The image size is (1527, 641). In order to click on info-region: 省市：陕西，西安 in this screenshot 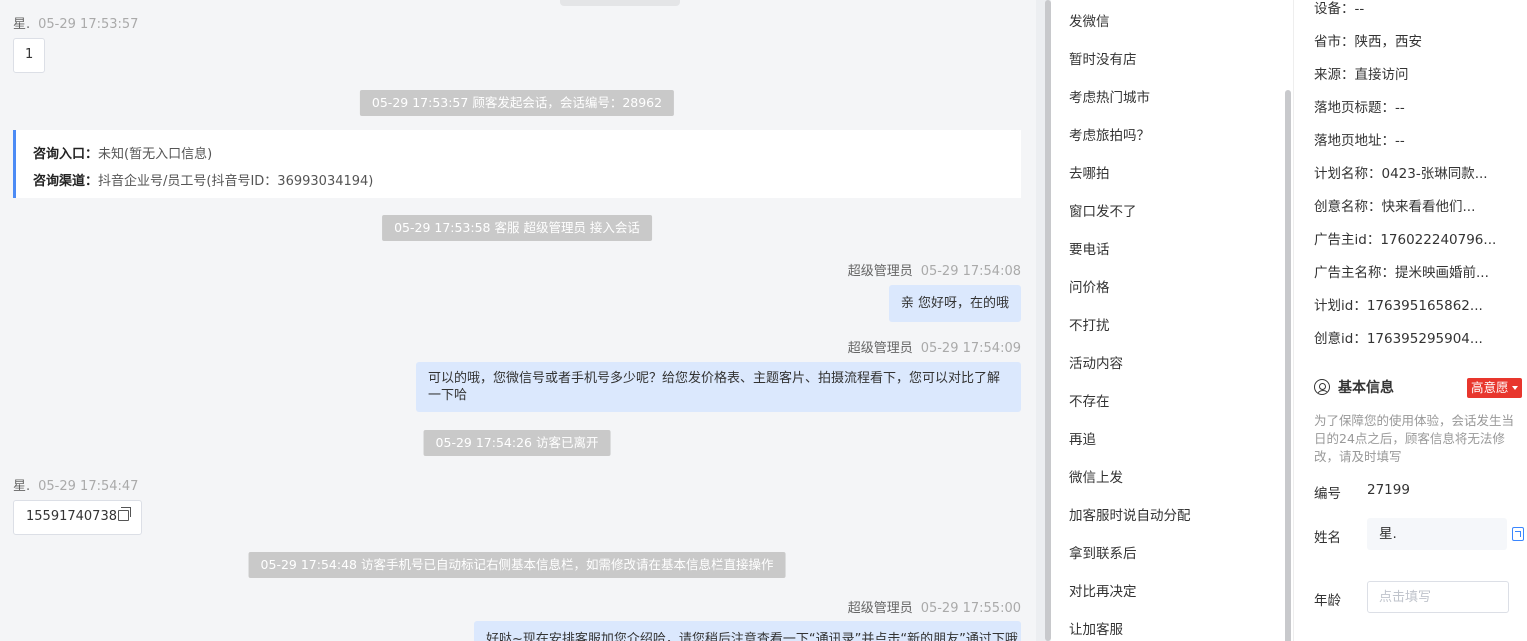, I will do `click(1368, 42)`.